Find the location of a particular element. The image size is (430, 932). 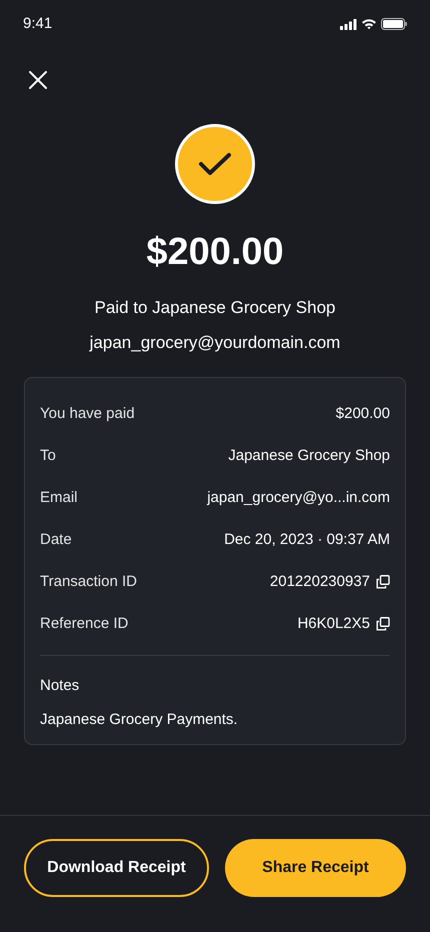

share-button: Share Receipt is located at coordinates (315, 868).